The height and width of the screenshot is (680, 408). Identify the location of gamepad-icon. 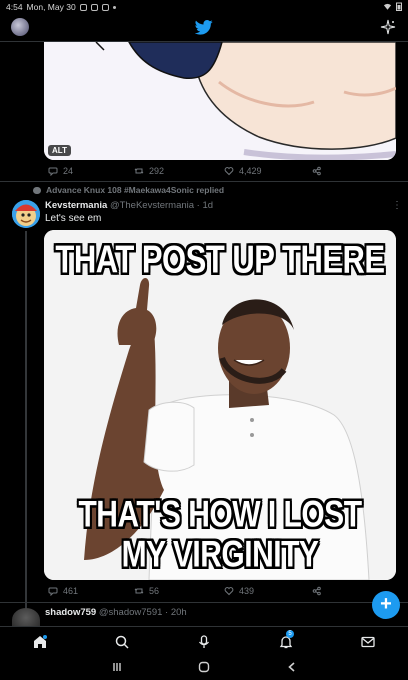
(94, 7).